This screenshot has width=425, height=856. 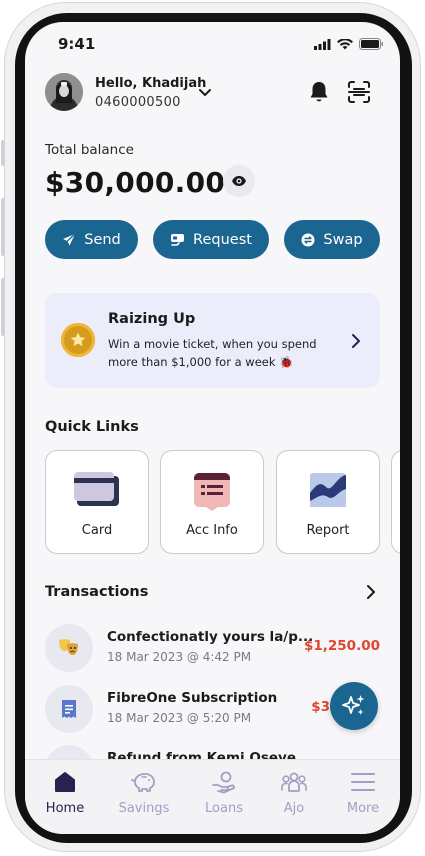 I want to click on swap-label: Swap, so click(x=343, y=239).